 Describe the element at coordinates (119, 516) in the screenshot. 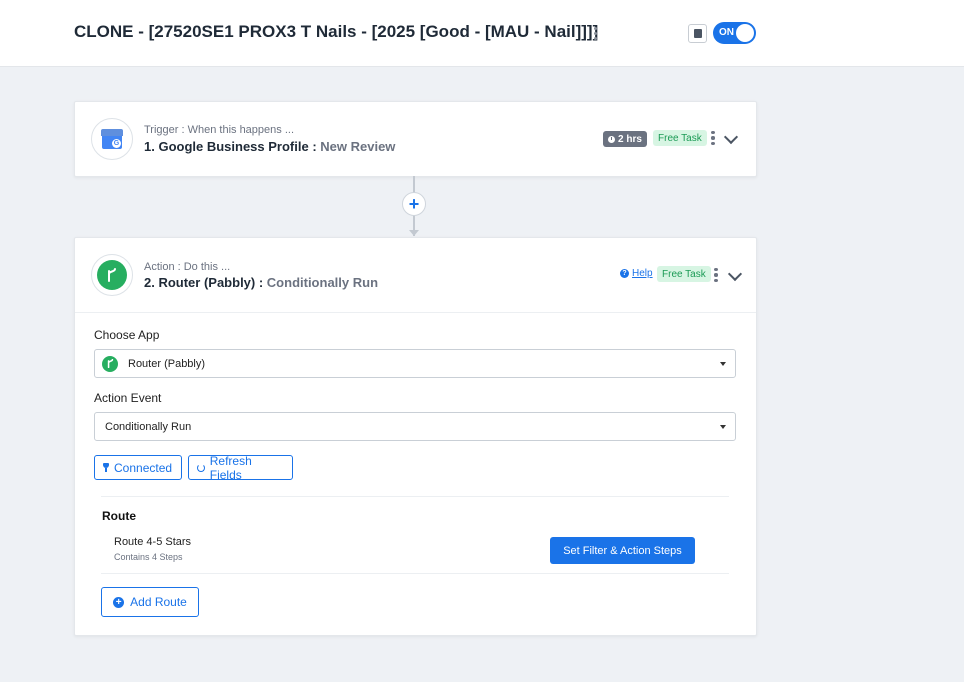

I see `route-heading: Route` at that location.